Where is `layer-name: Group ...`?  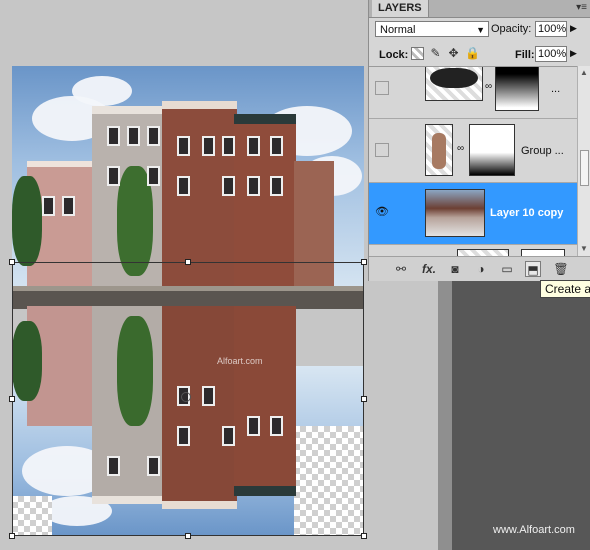 layer-name: Group ... is located at coordinates (542, 151).